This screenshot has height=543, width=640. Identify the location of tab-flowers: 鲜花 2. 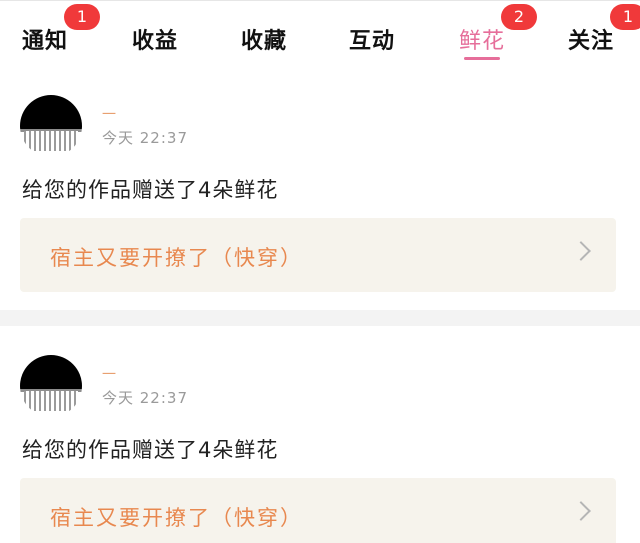
(499, 36).